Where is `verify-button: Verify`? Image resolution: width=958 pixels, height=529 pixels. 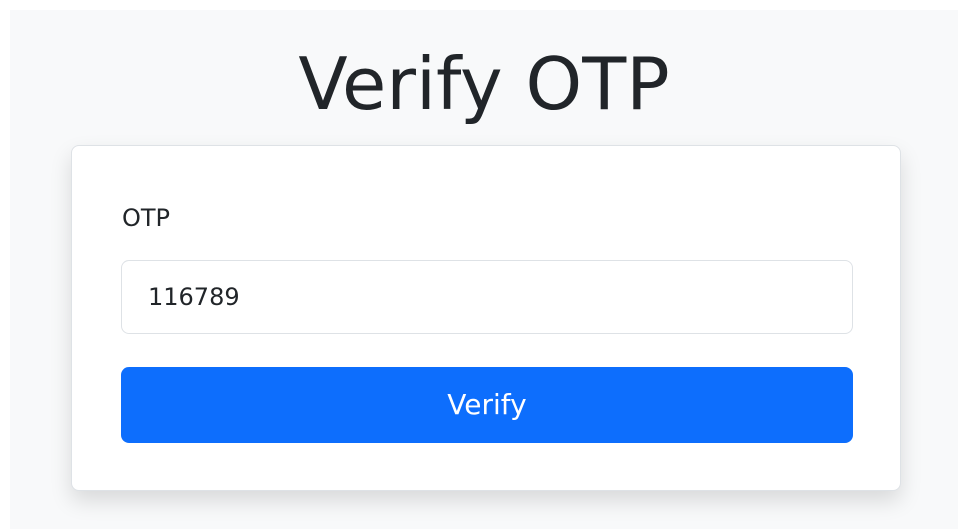 verify-button: Verify is located at coordinates (487, 405).